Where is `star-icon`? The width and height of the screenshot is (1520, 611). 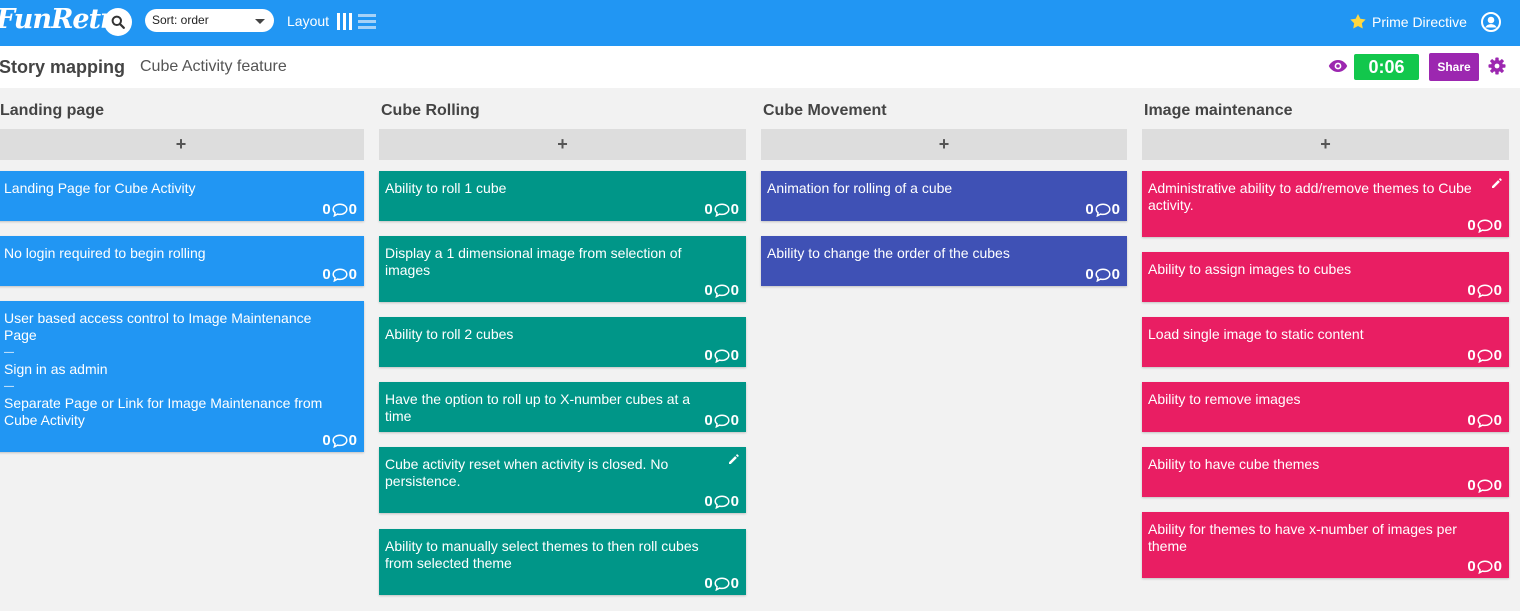
star-icon is located at coordinates (1358, 21).